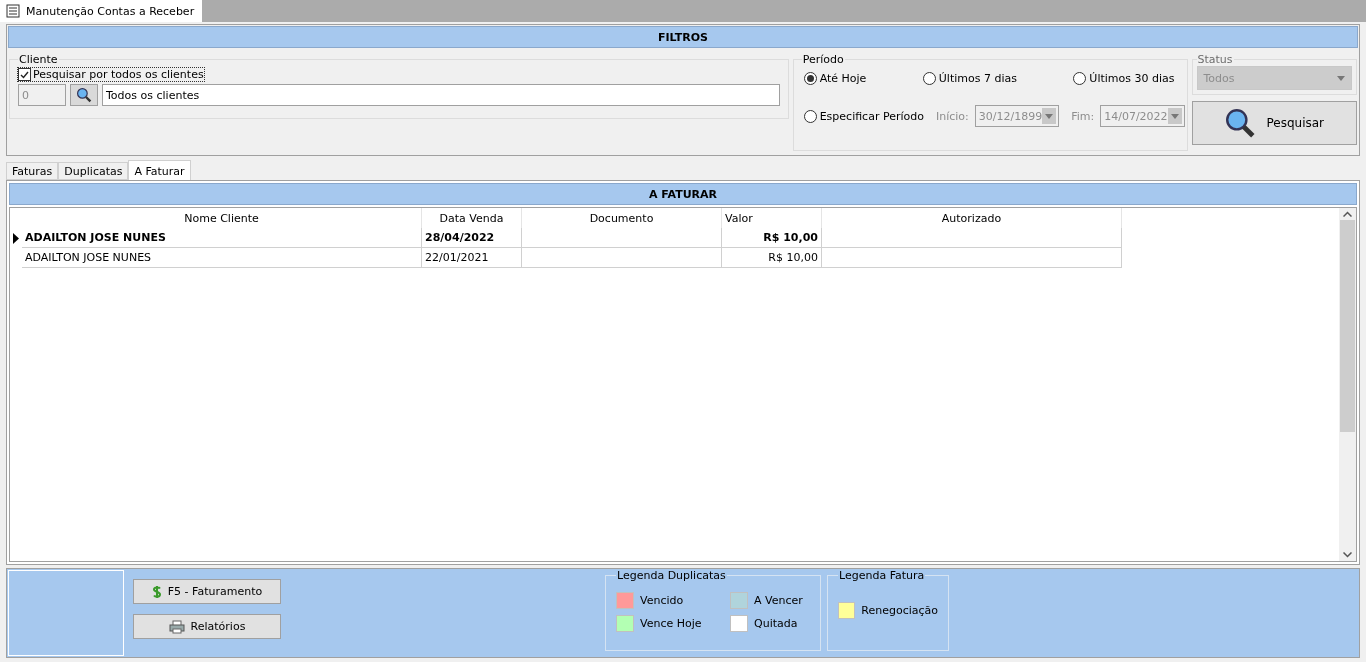  What do you see at coordinates (772, 218) in the screenshot?
I see `column-header: Valor` at bounding box center [772, 218].